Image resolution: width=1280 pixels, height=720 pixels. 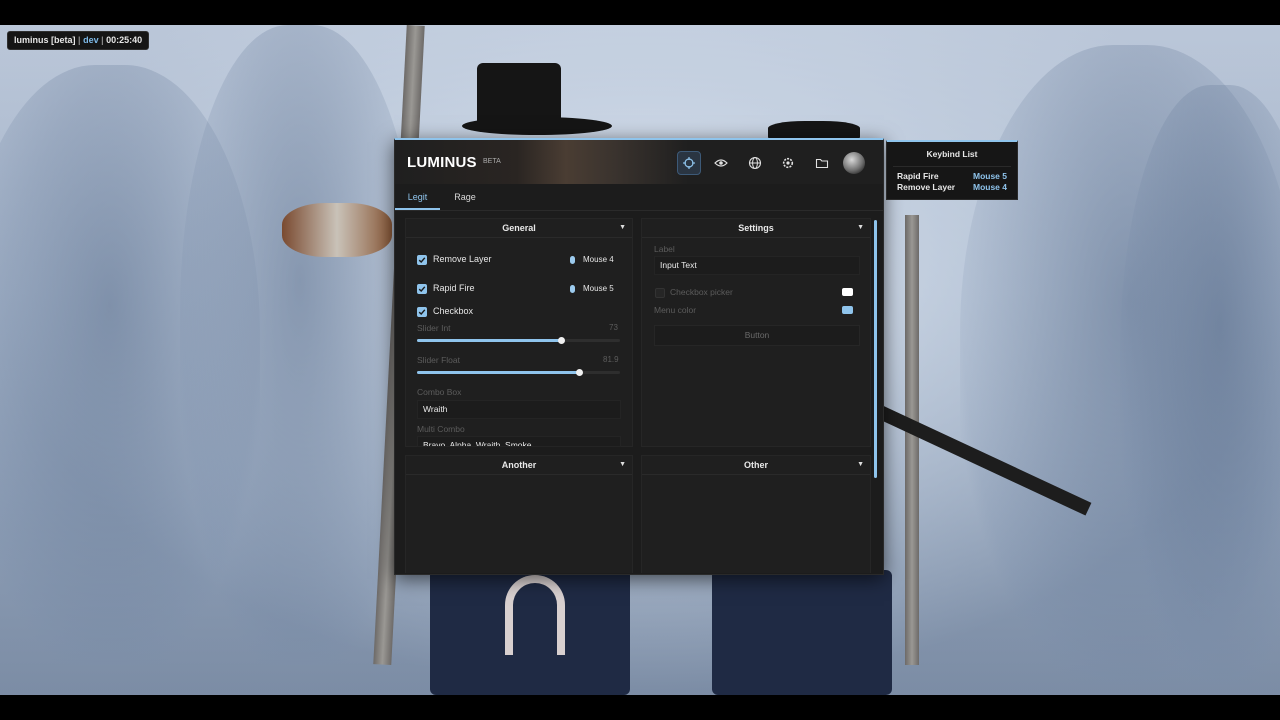 I want to click on slider-float-handle, so click(x=580, y=372).